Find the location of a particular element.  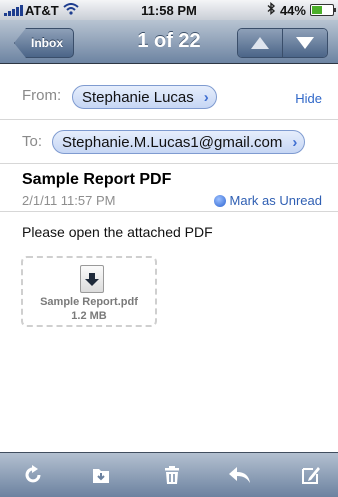

bottom-toolbar is located at coordinates (169, 474).